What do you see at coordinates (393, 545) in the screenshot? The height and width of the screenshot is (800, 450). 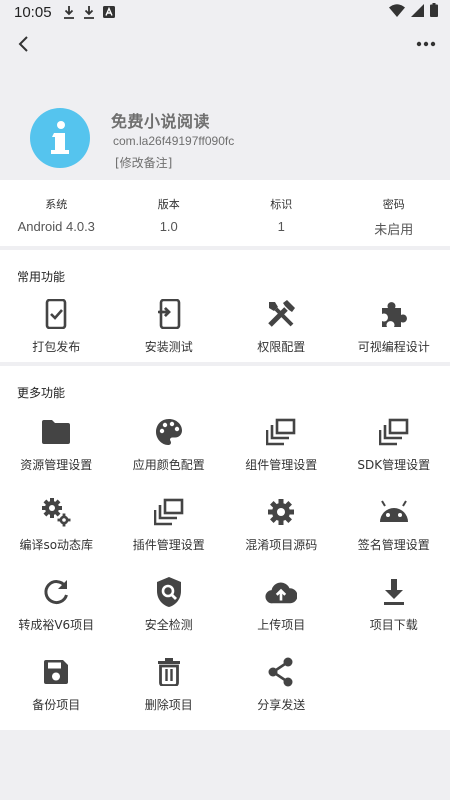 I see `grid-item-label: 签名管理设置` at bounding box center [393, 545].